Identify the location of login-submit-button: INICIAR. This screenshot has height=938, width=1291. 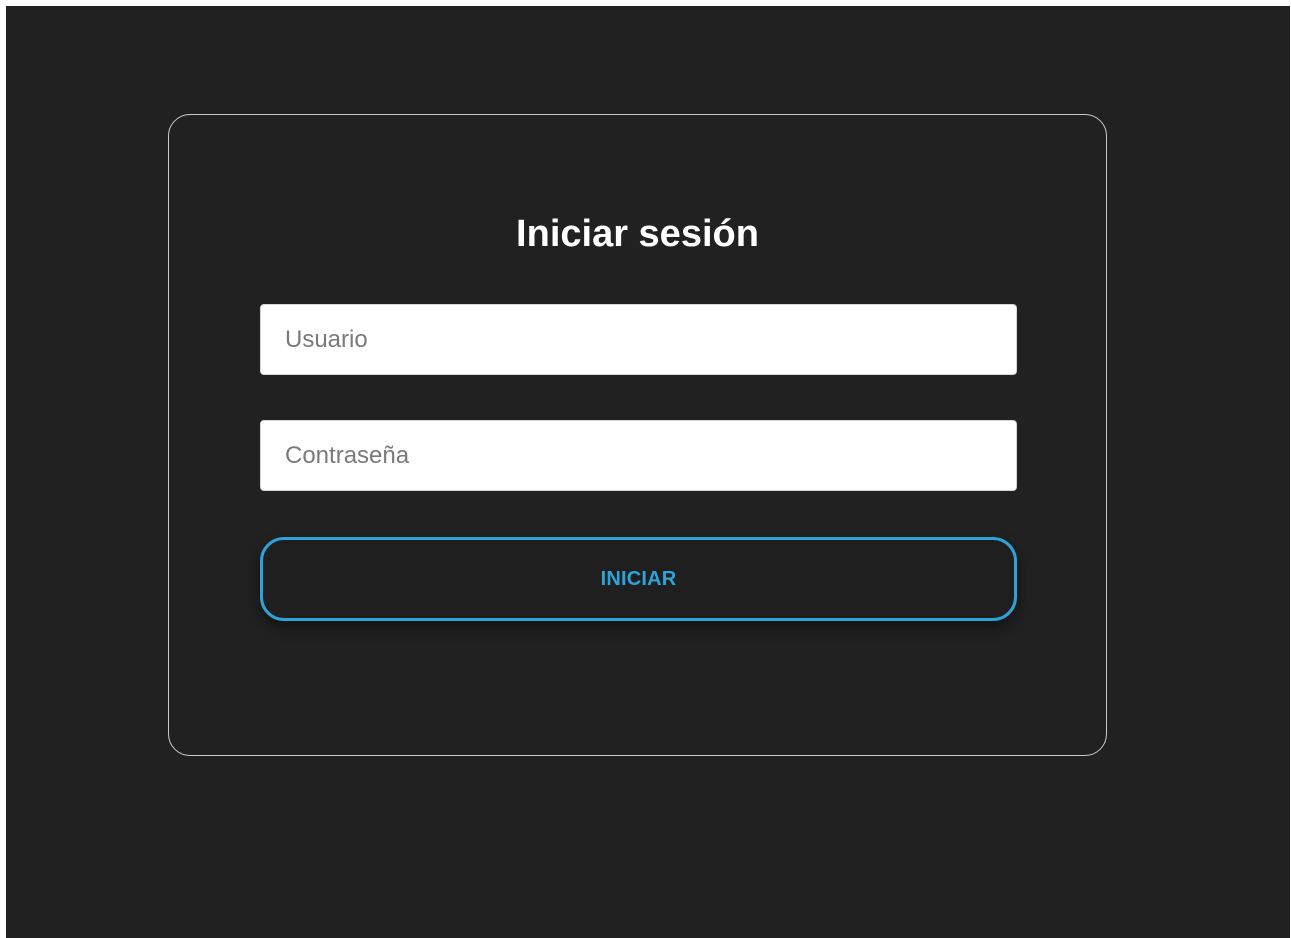
(638, 579).